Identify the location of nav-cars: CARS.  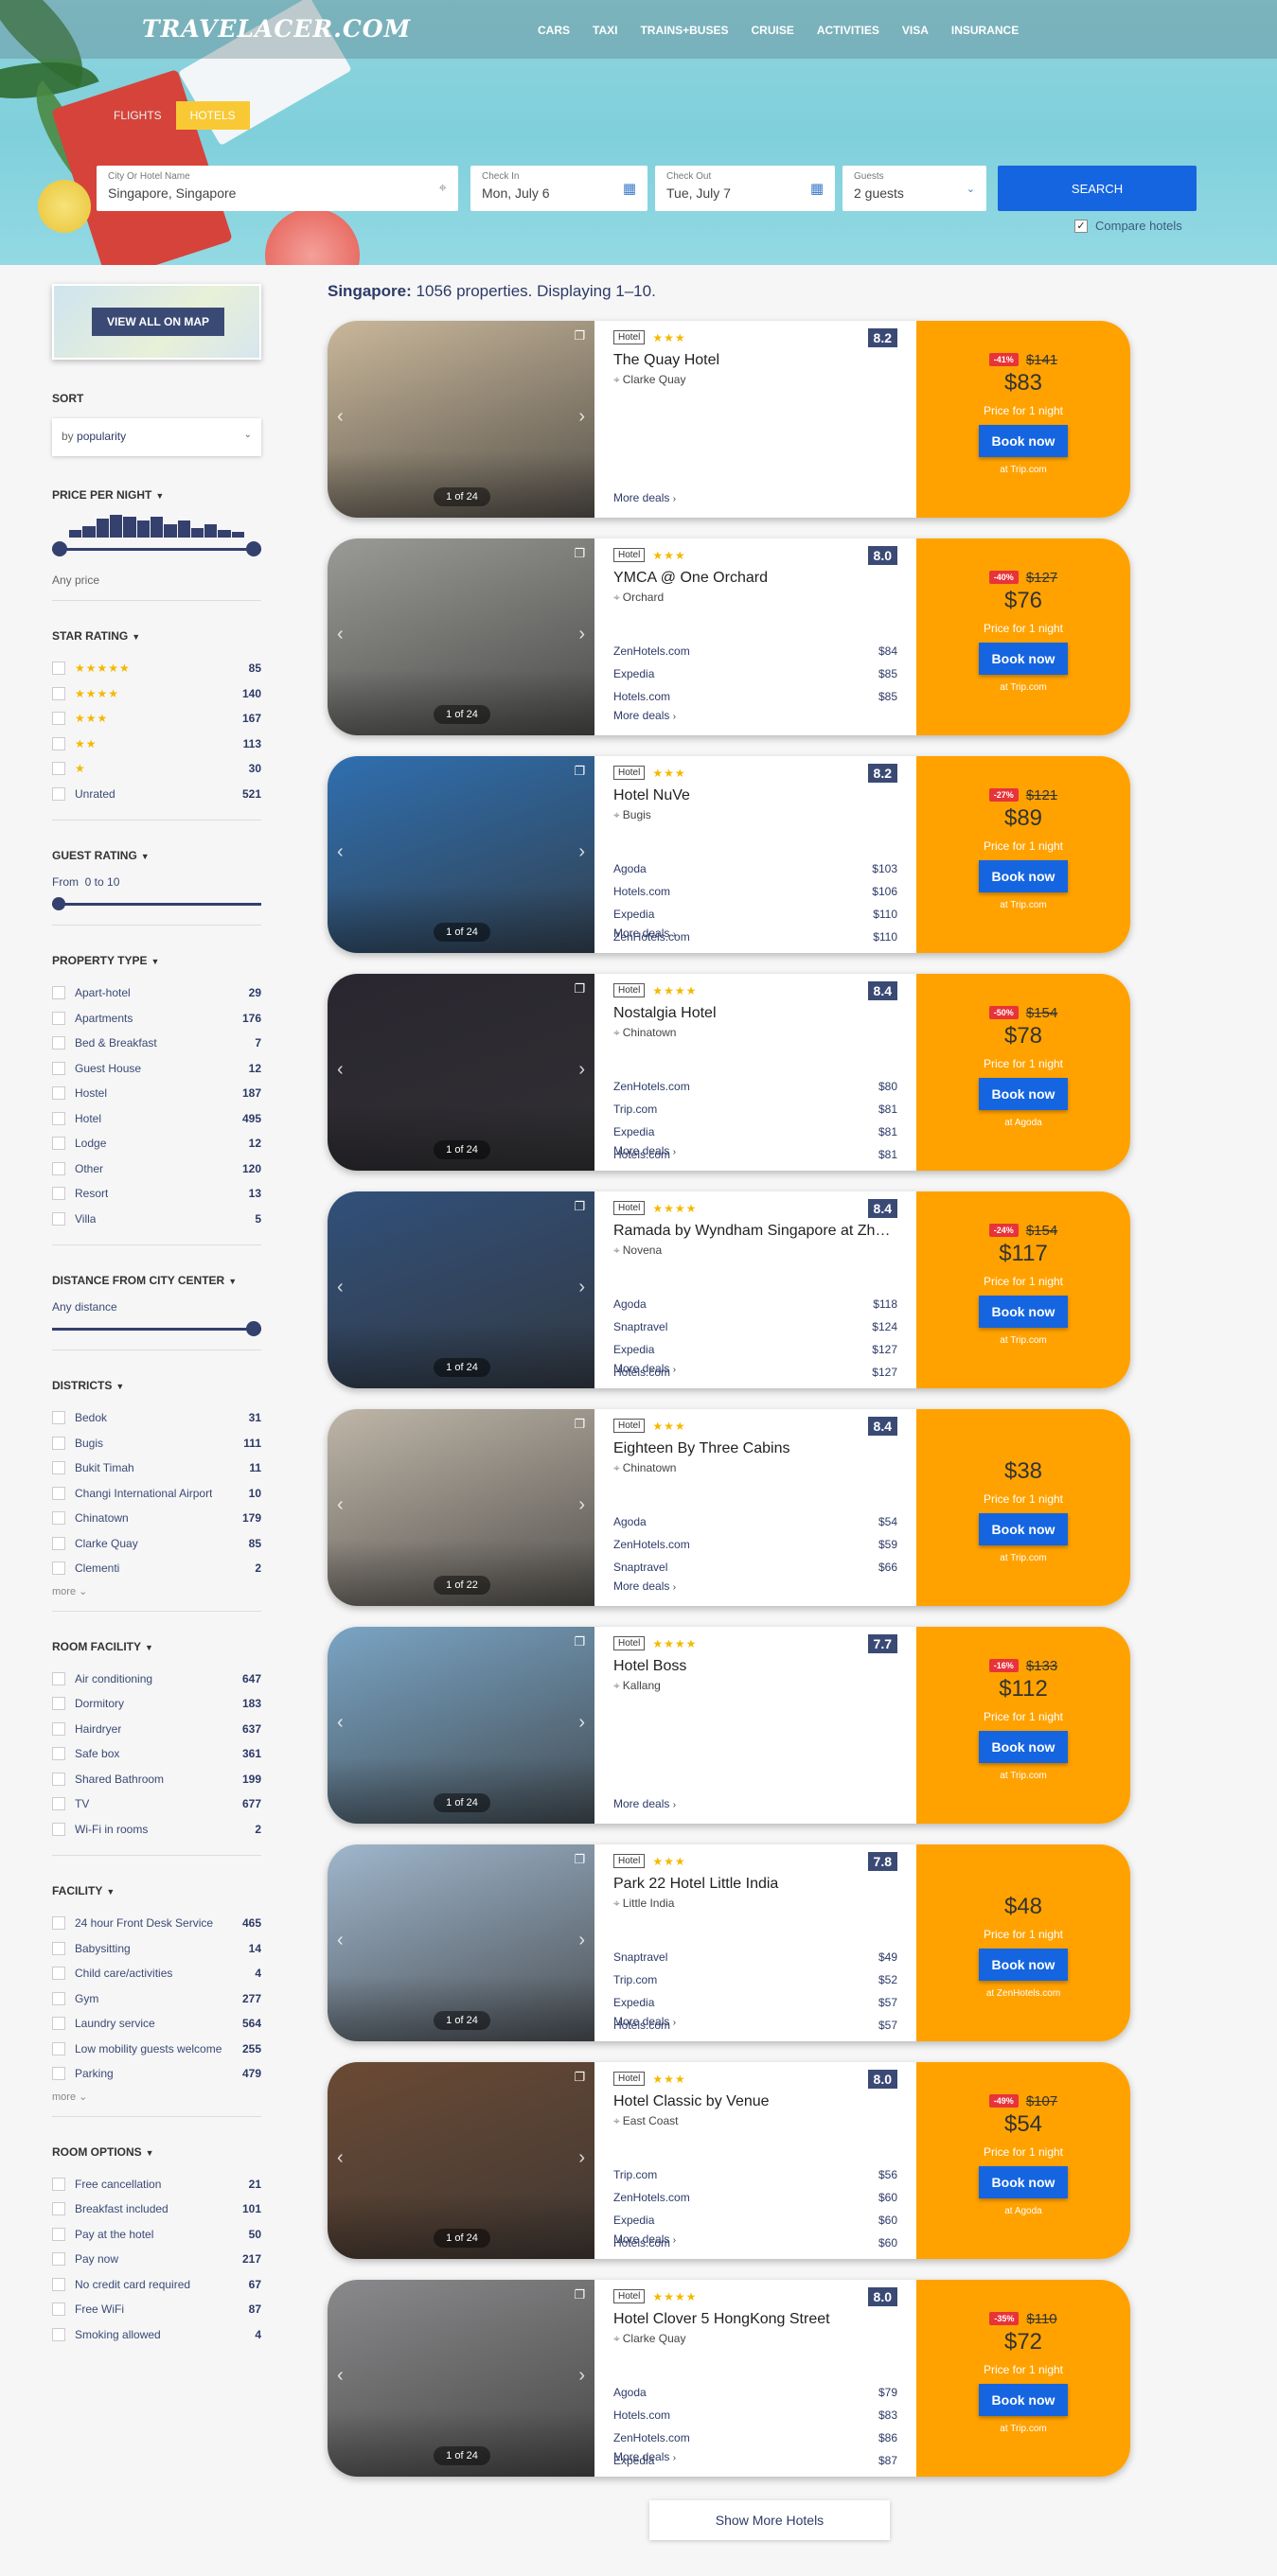
(554, 30).